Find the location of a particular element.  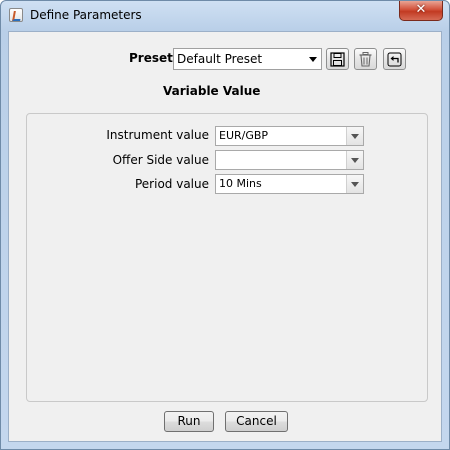

close-button: ✕ is located at coordinates (421, 11).